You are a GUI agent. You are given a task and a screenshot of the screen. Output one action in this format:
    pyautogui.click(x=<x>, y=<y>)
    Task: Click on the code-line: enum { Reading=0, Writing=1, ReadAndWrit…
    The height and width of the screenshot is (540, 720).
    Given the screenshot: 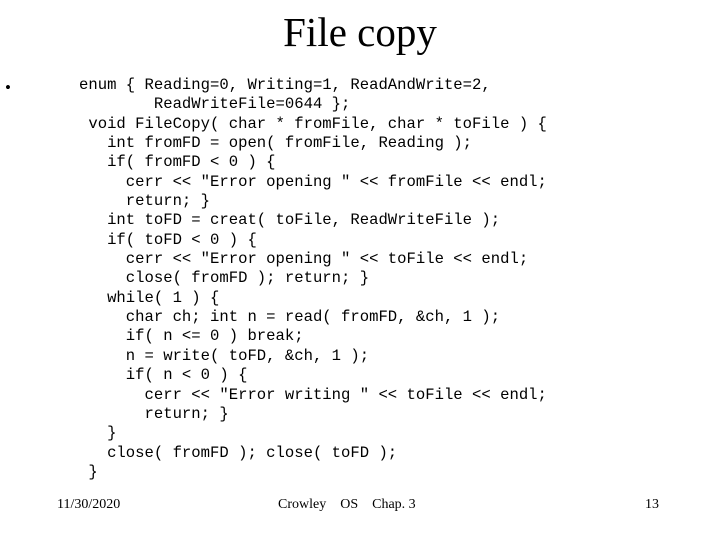 What is the action you would take?
    pyautogui.click(x=365, y=85)
    